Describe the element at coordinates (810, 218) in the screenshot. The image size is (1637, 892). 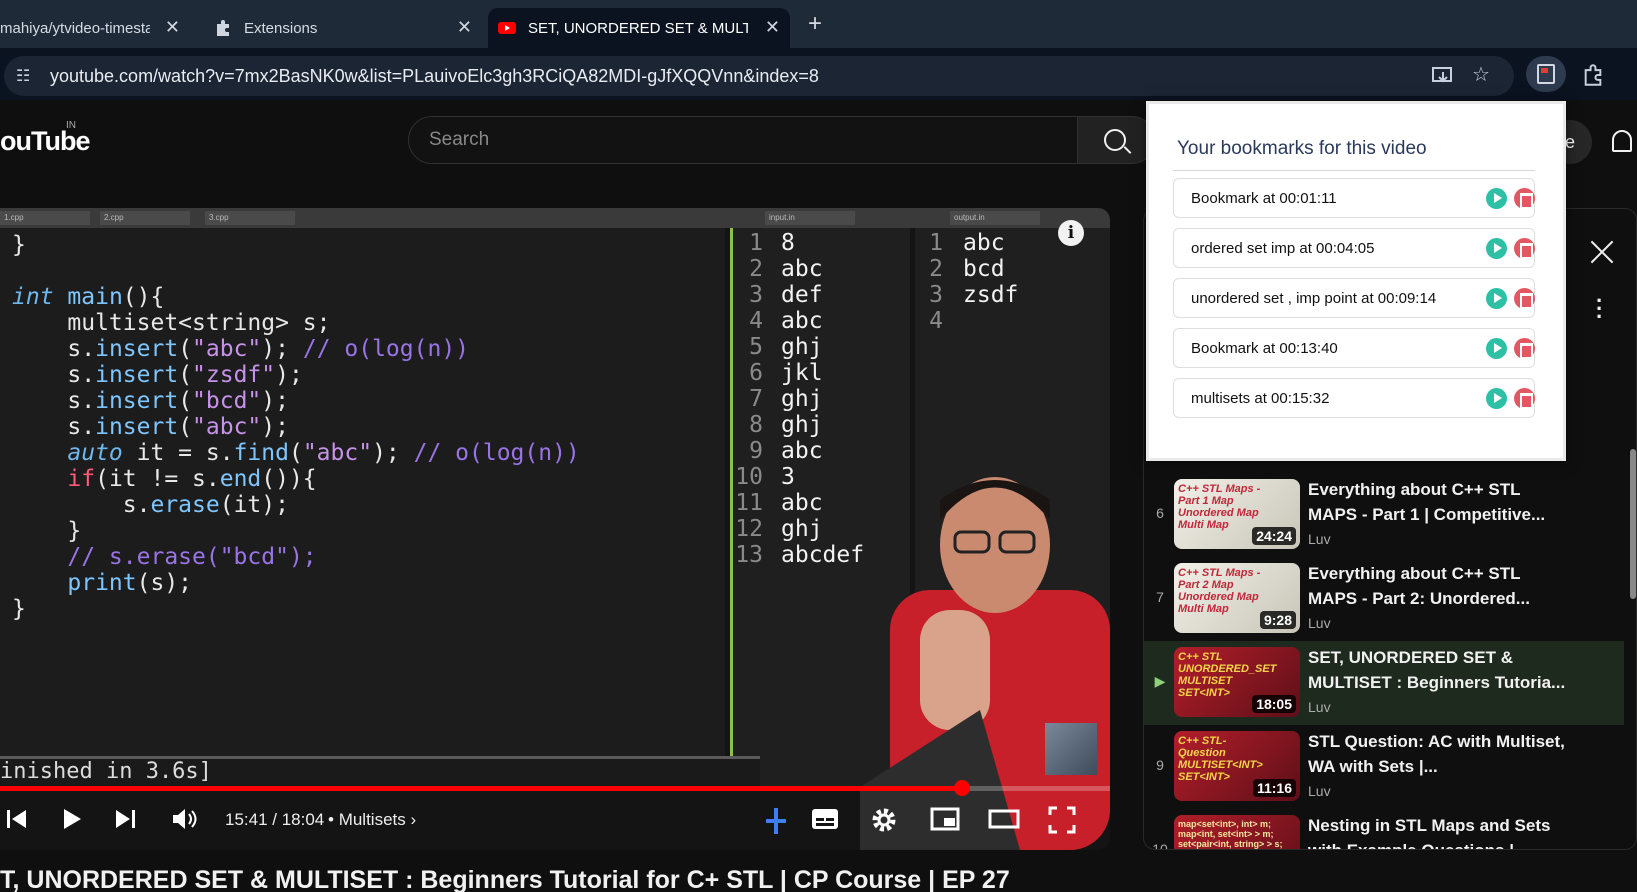
I see `editor-tab: input.in` at that location.